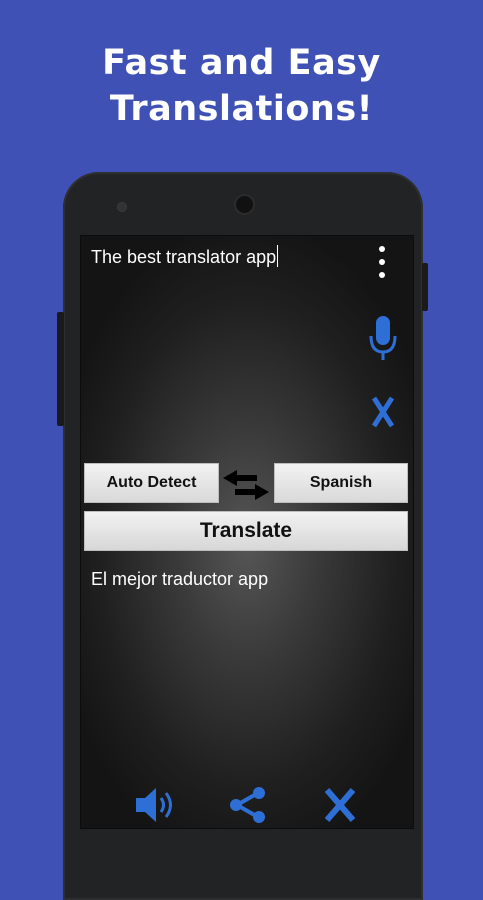 This screenshot has width=483, height=900. Describe the element at coordinates (340, 805) in the screenshot. I see `clear-output-close-icon` at that location.